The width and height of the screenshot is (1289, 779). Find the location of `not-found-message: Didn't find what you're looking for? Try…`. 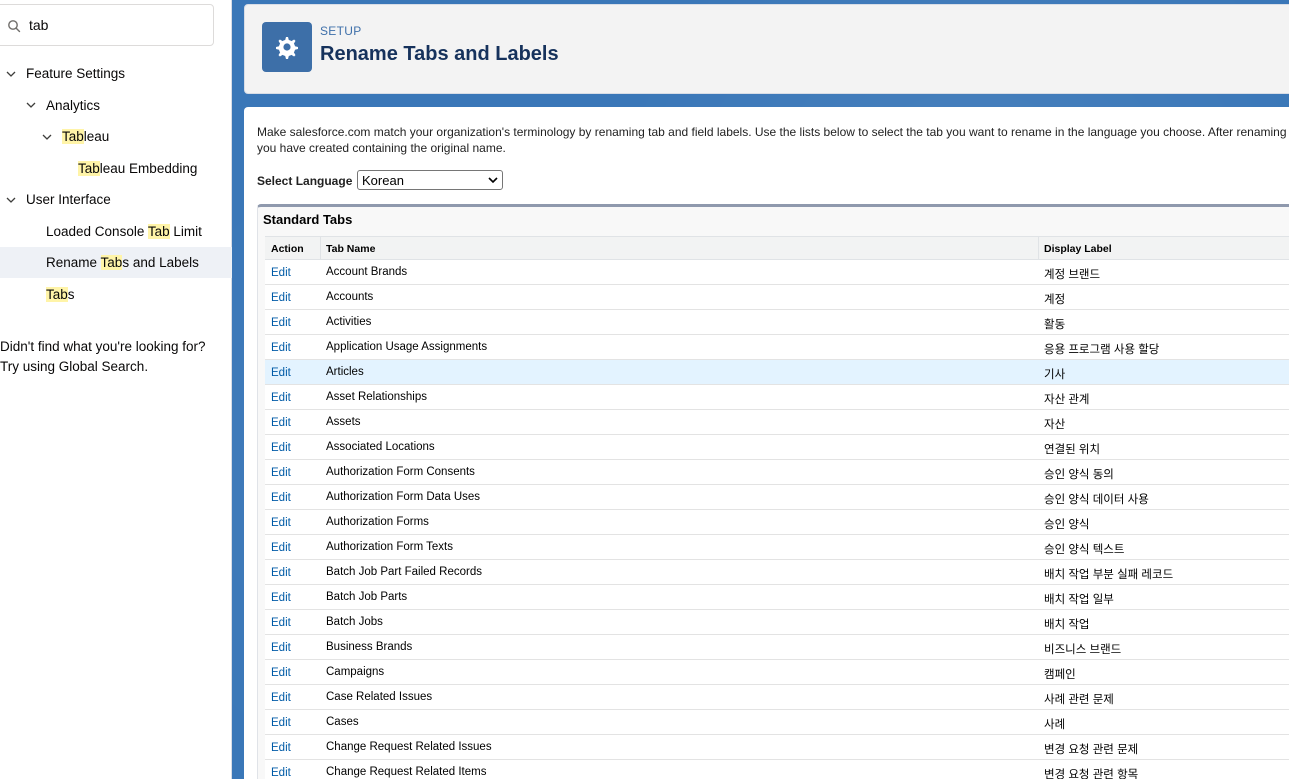

not-found-message: Didn't find what you're looking for? Try… is located at coordinates (103, 357).